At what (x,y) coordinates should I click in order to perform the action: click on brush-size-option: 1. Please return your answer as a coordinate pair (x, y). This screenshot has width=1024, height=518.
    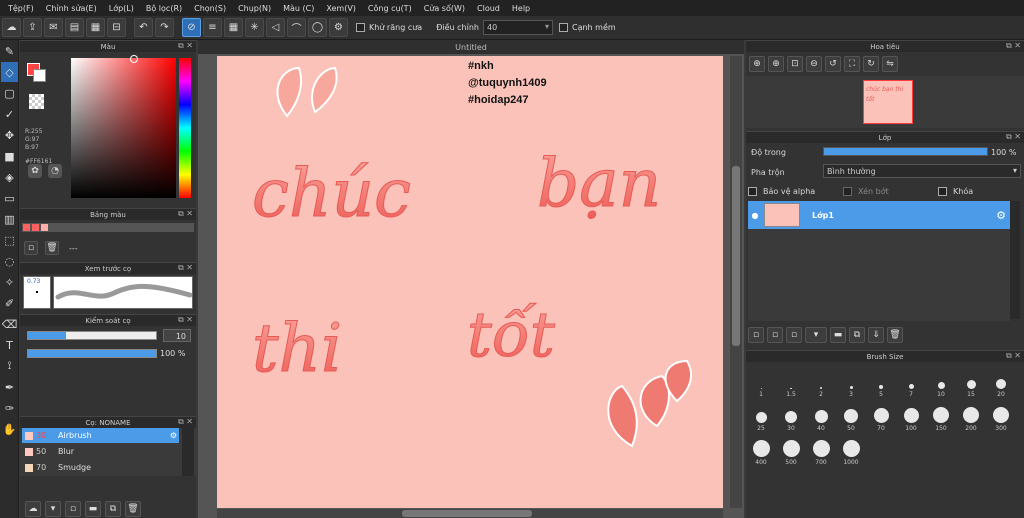
    Looking at the image, I should click on (761, 381).